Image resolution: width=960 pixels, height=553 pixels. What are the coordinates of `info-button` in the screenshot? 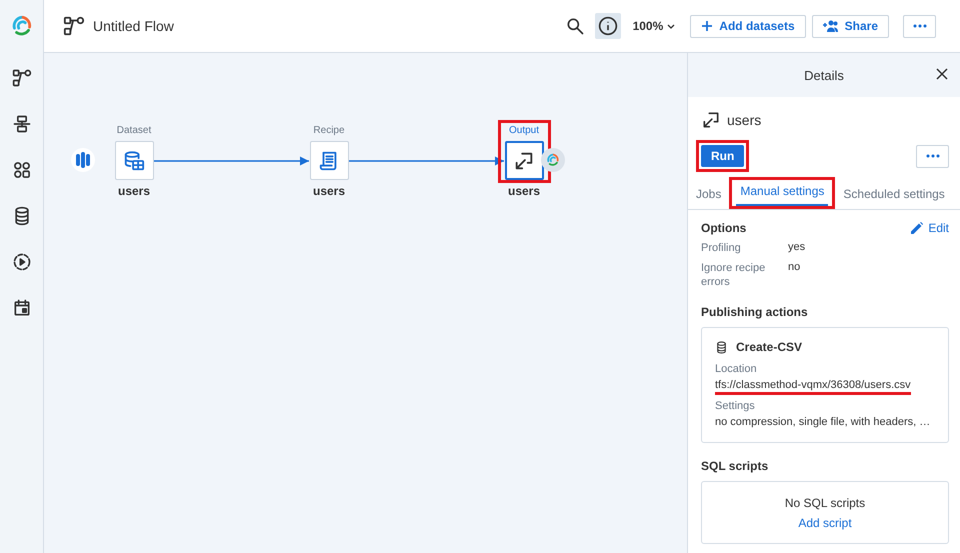 It's located at (607, 26).